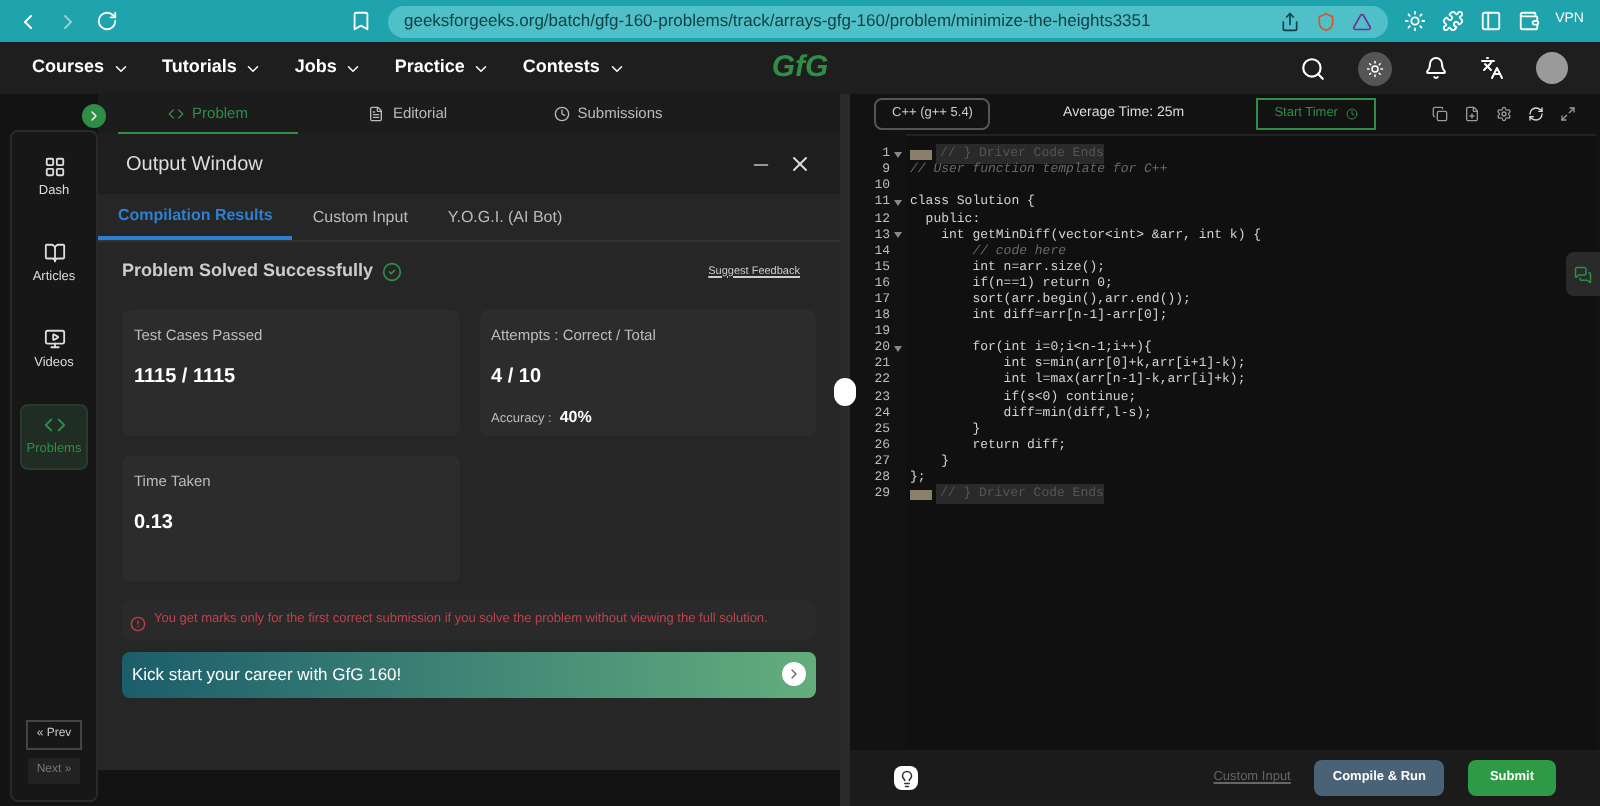 The width and height of the screenshot is (1600, 806). What do you see at coordinates (575, 417) in the screenshot?
I see `accuracy-value: 40%` at bounding box center [575, 417].